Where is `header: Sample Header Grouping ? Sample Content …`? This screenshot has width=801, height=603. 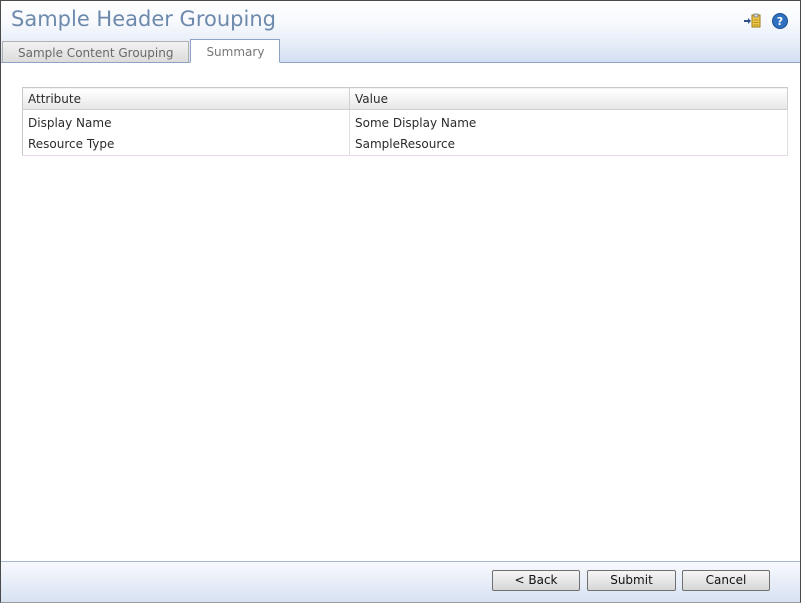
header: Sample Header Grouping ? Sample Content … is located at coordinates (400, 32).